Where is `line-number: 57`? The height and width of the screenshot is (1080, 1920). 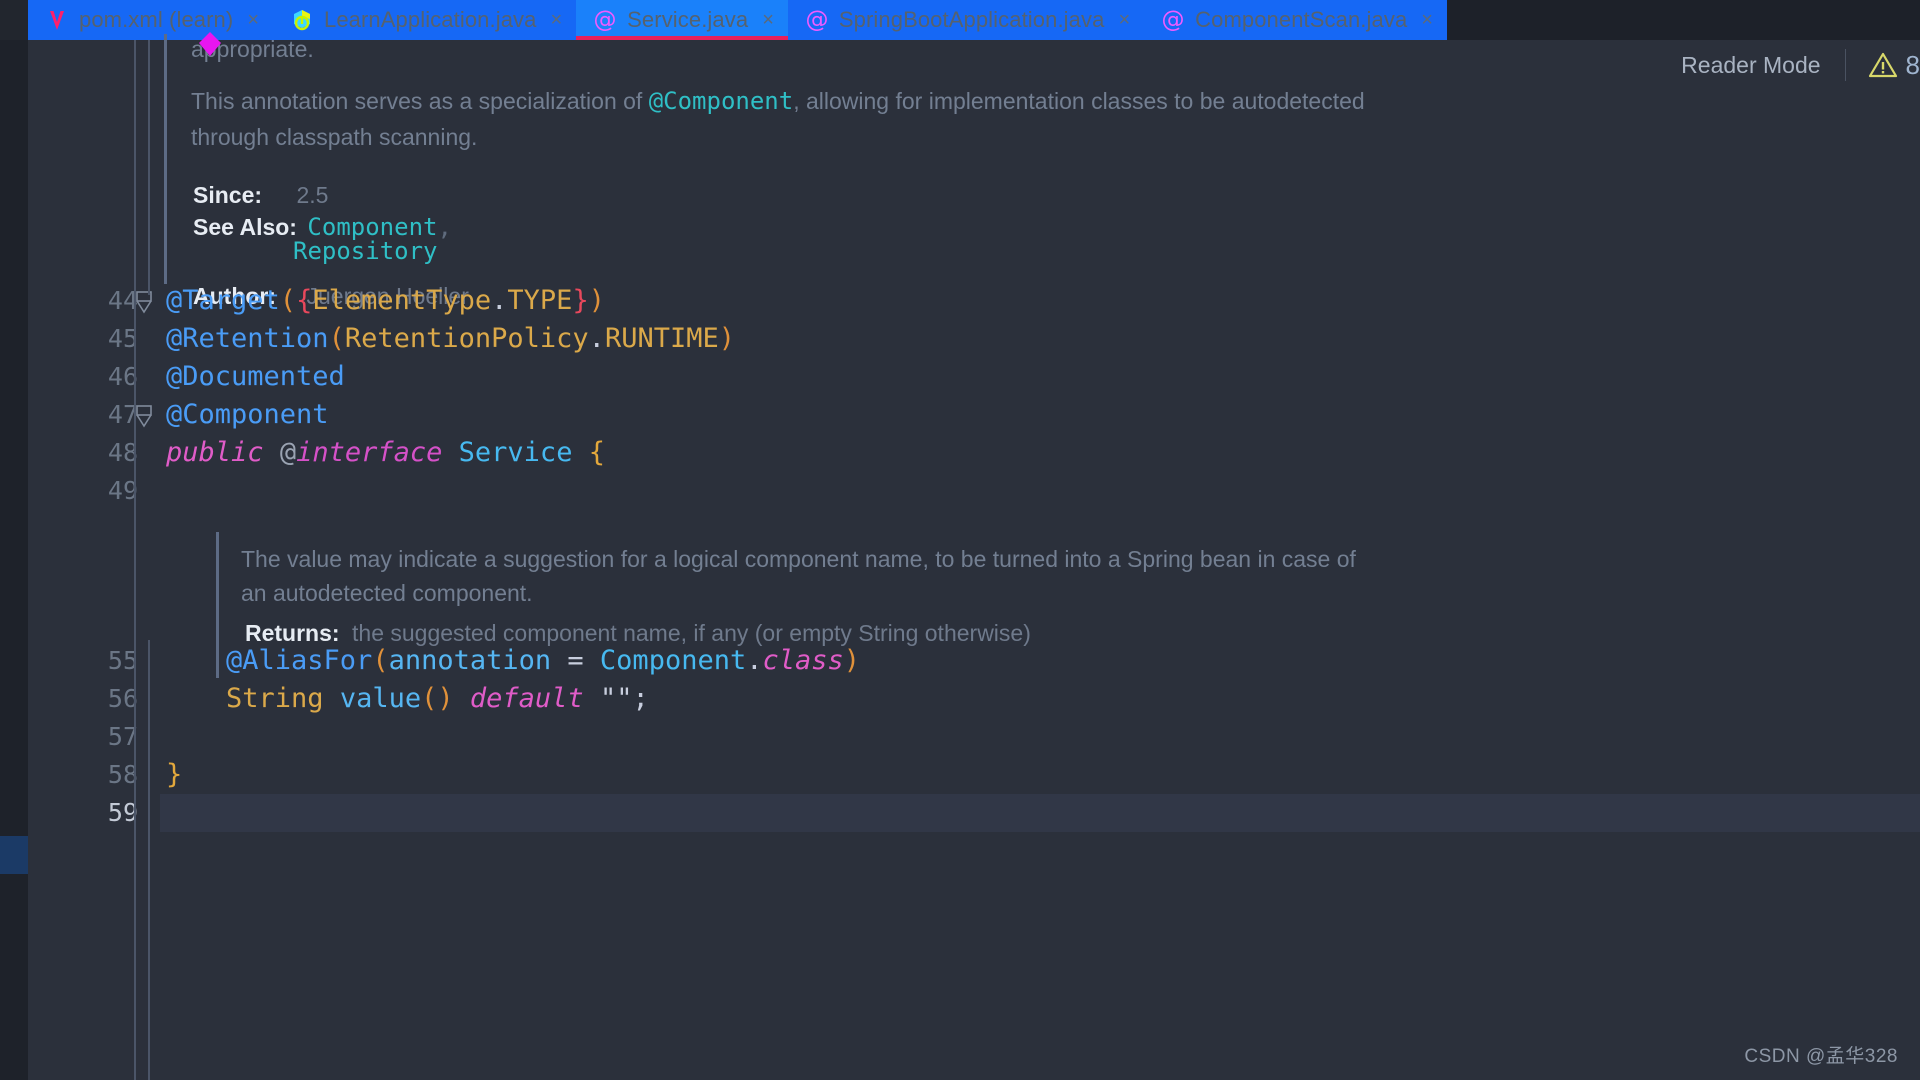
line-number: 57 is located at coordinates (122, 736).